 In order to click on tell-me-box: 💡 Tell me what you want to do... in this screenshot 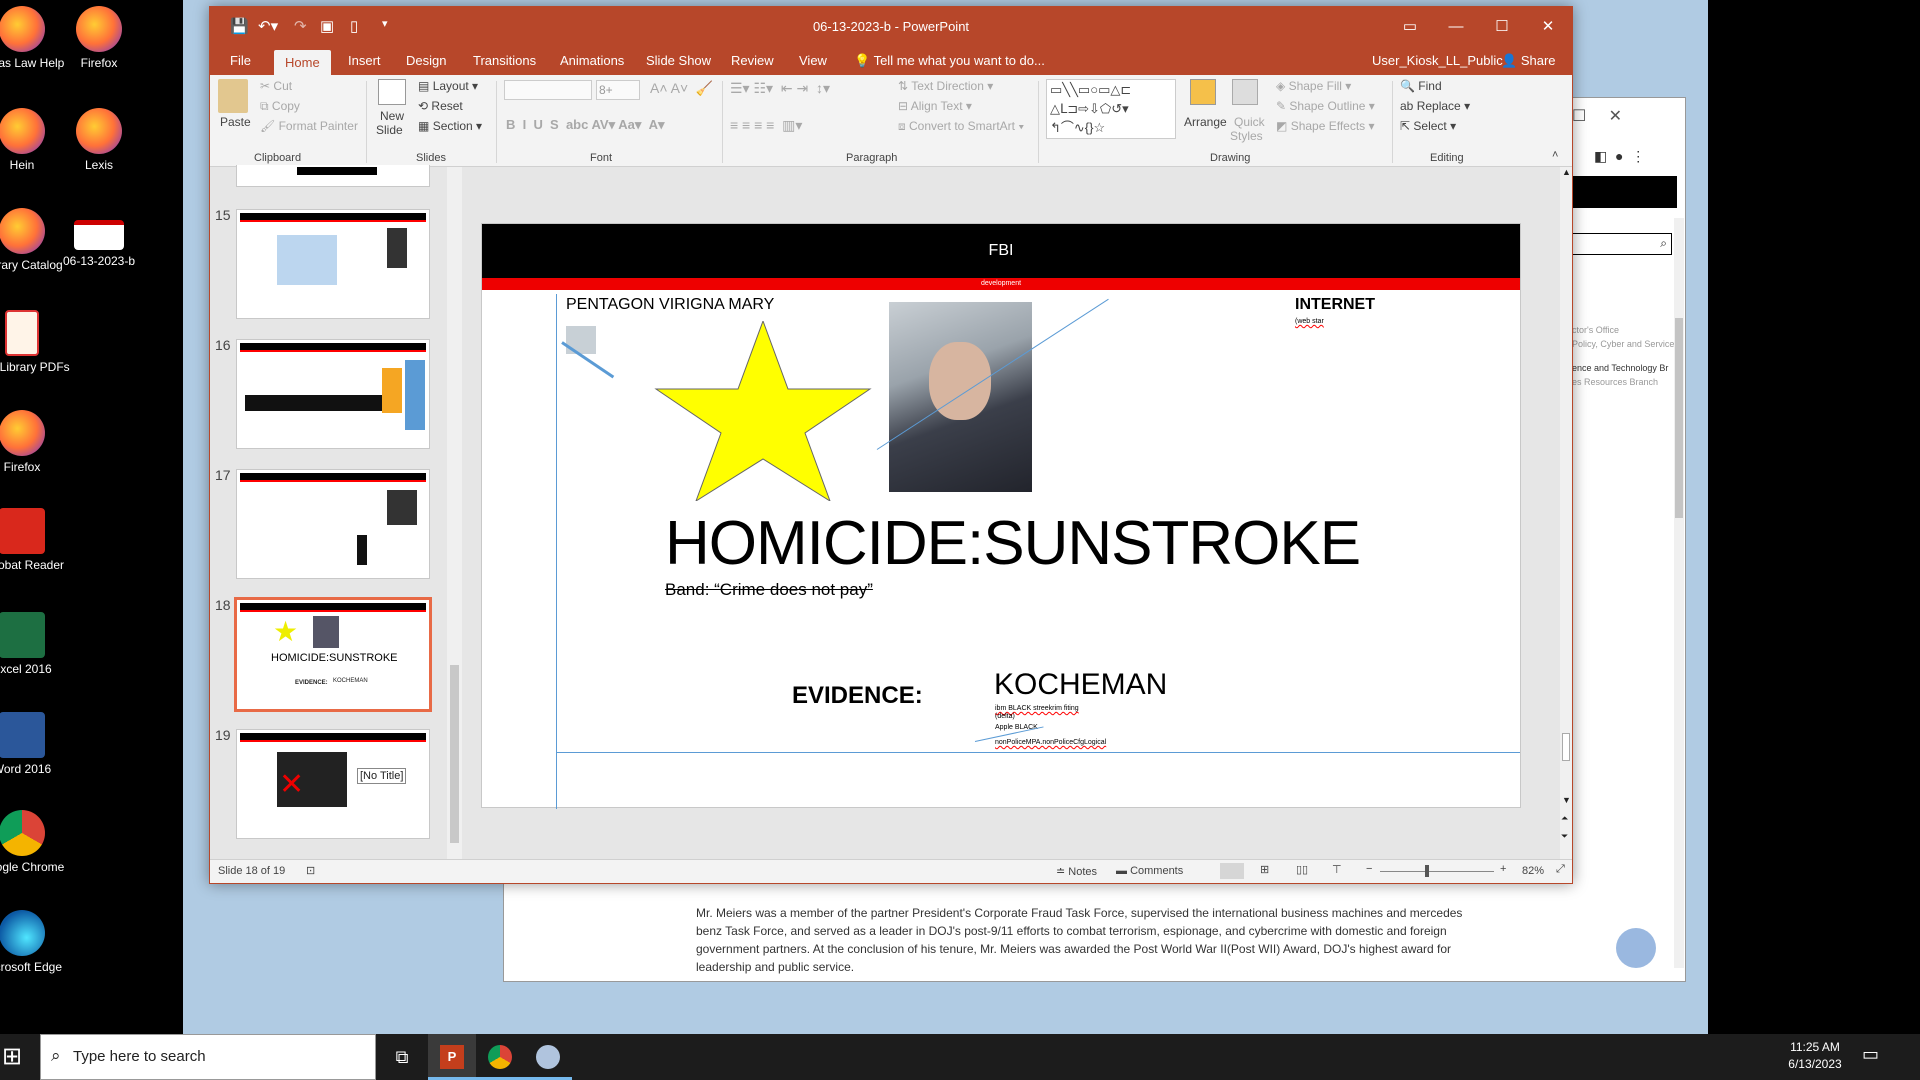, I will do `click(949, 61)`.